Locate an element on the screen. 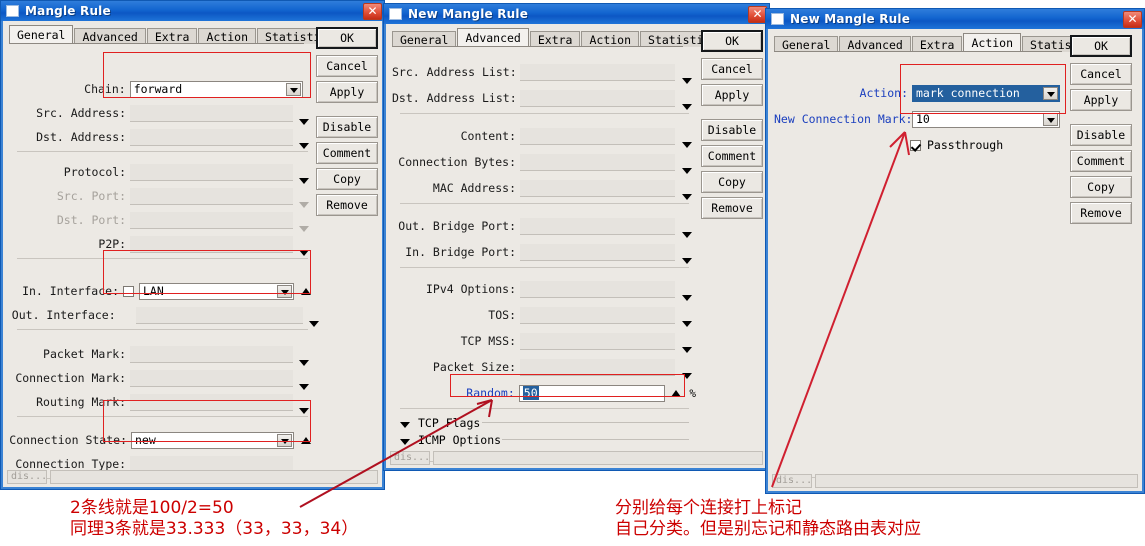  random-spin-up-icon is located at coordinates (676, 393).